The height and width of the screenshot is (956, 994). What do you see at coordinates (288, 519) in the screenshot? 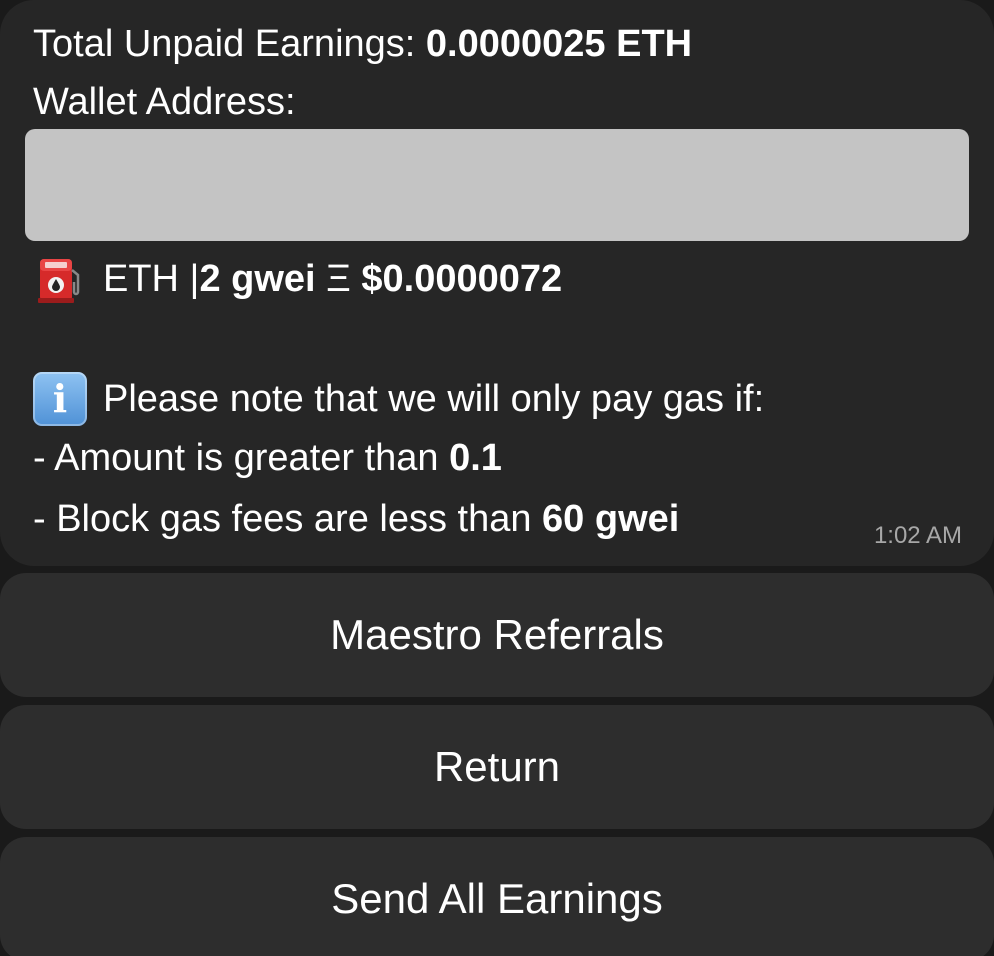
I see `condition-gas-text: - Block gas fees are less than` at bounding box center [288, 519].